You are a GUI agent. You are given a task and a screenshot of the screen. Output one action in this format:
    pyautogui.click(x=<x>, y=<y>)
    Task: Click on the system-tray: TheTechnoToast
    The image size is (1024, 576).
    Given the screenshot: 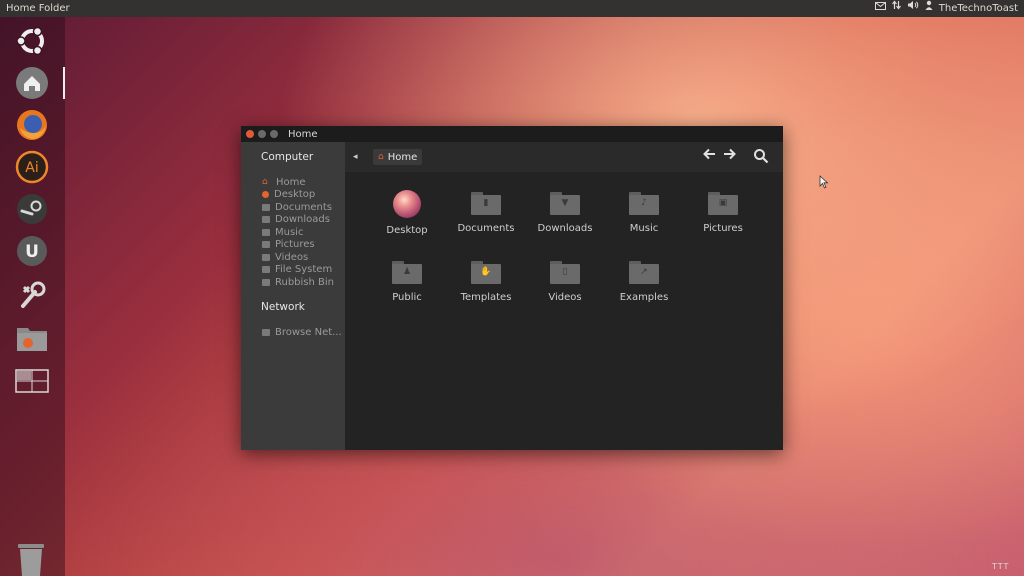 What is the action you would take?
    pyautogui.click(x=946, y=8)
    